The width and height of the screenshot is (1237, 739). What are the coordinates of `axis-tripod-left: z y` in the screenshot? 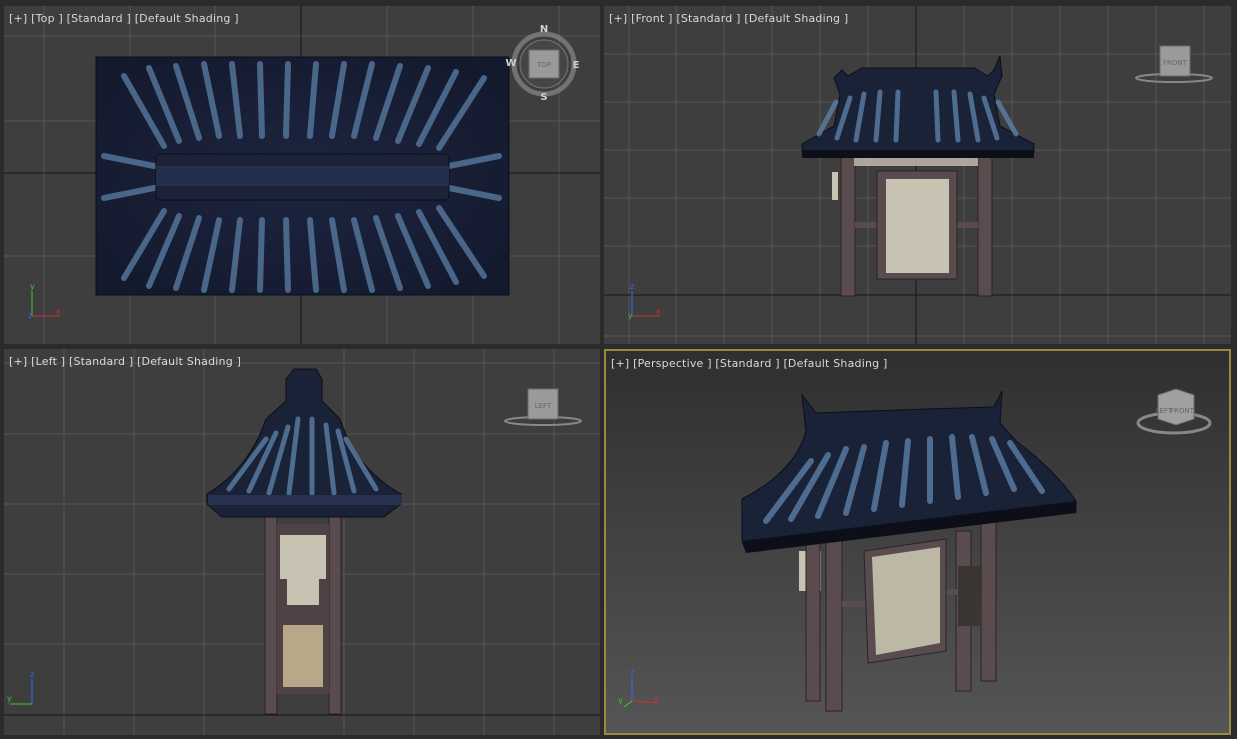 It's located at (20, 687).